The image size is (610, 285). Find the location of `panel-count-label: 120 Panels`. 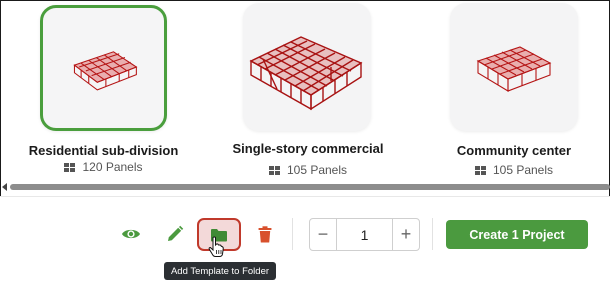

panel-count-label: 120 Panels is located at coordinates (112, 167).